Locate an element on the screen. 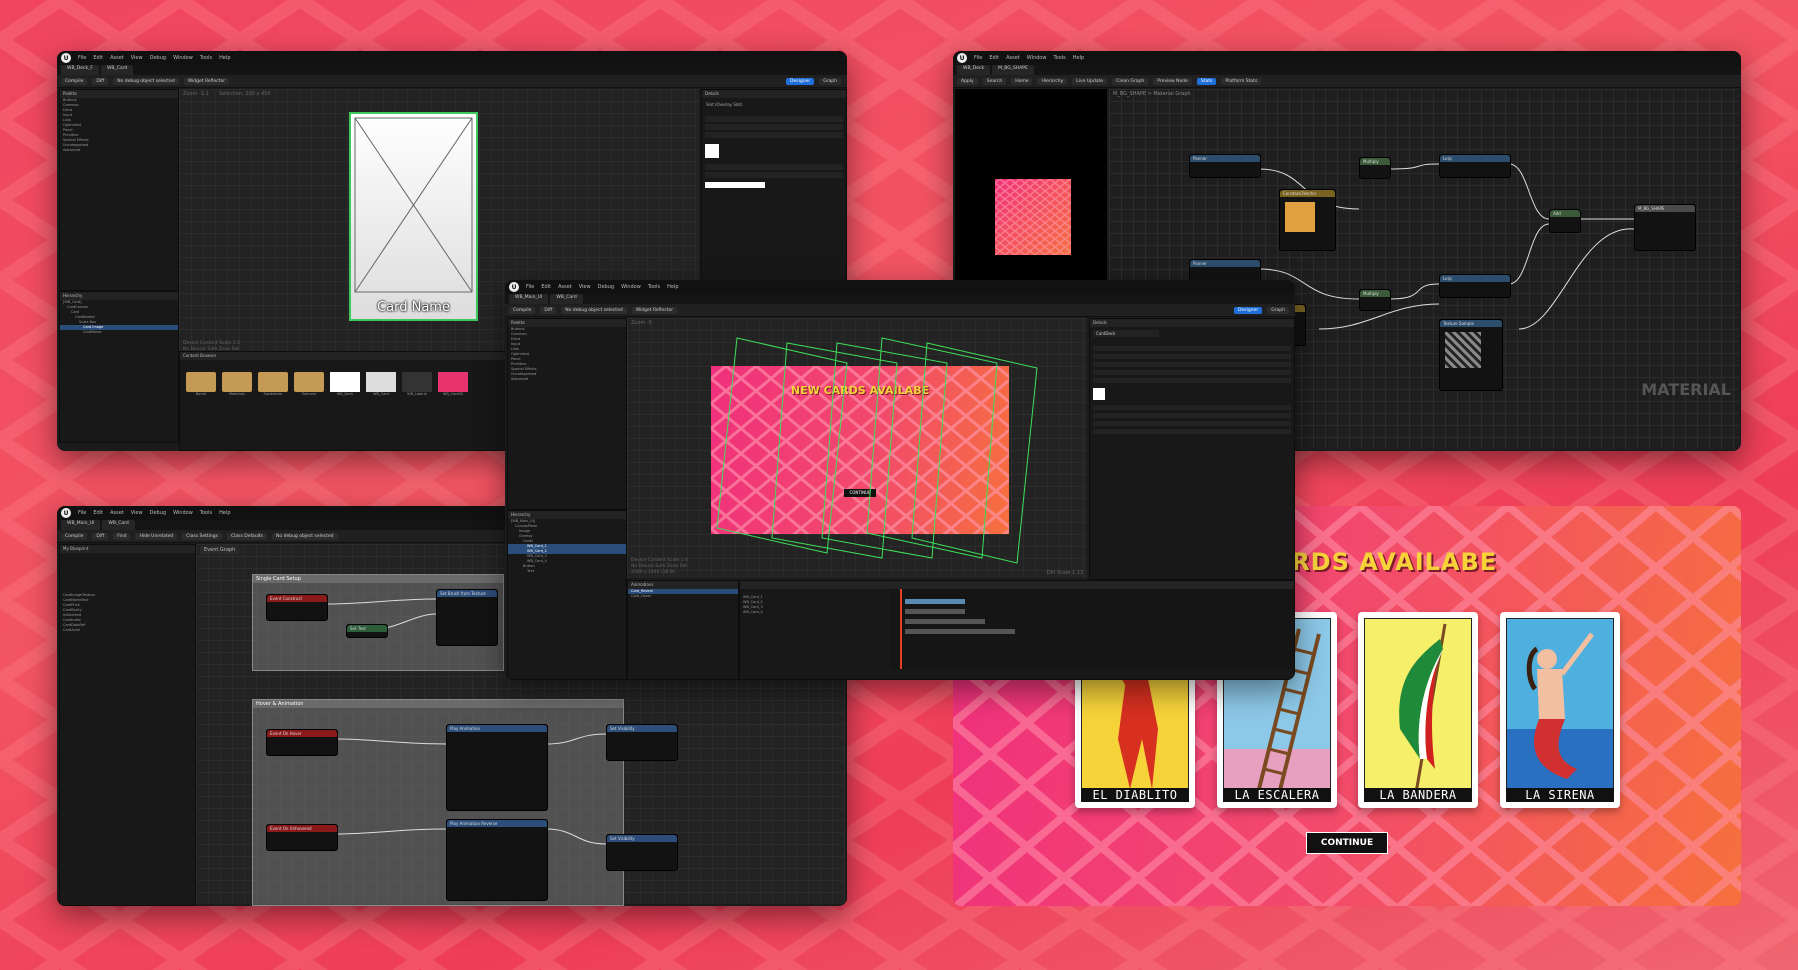 The height and width of the screenshot is (970, 1798). search-button: Search is located at coordinates (994, 81).